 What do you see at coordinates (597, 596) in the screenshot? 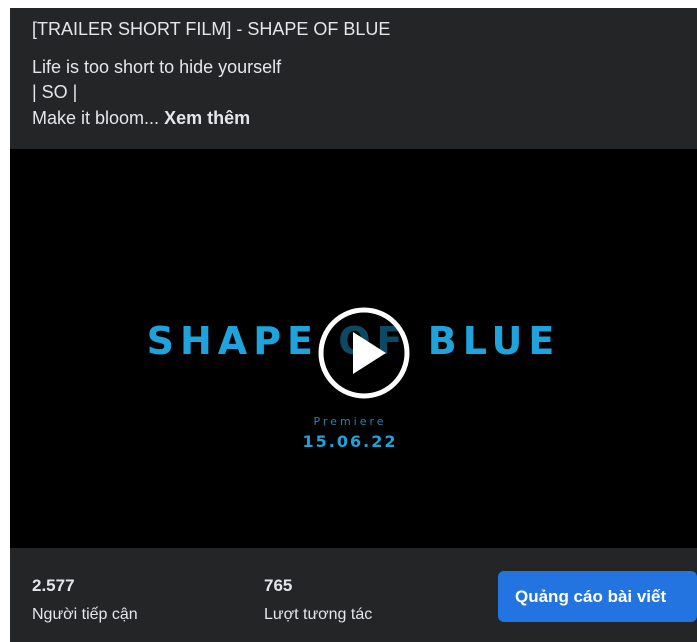
I see `boost-post-button: Quảng cáo bài viết` at bounding box center [597, 596].